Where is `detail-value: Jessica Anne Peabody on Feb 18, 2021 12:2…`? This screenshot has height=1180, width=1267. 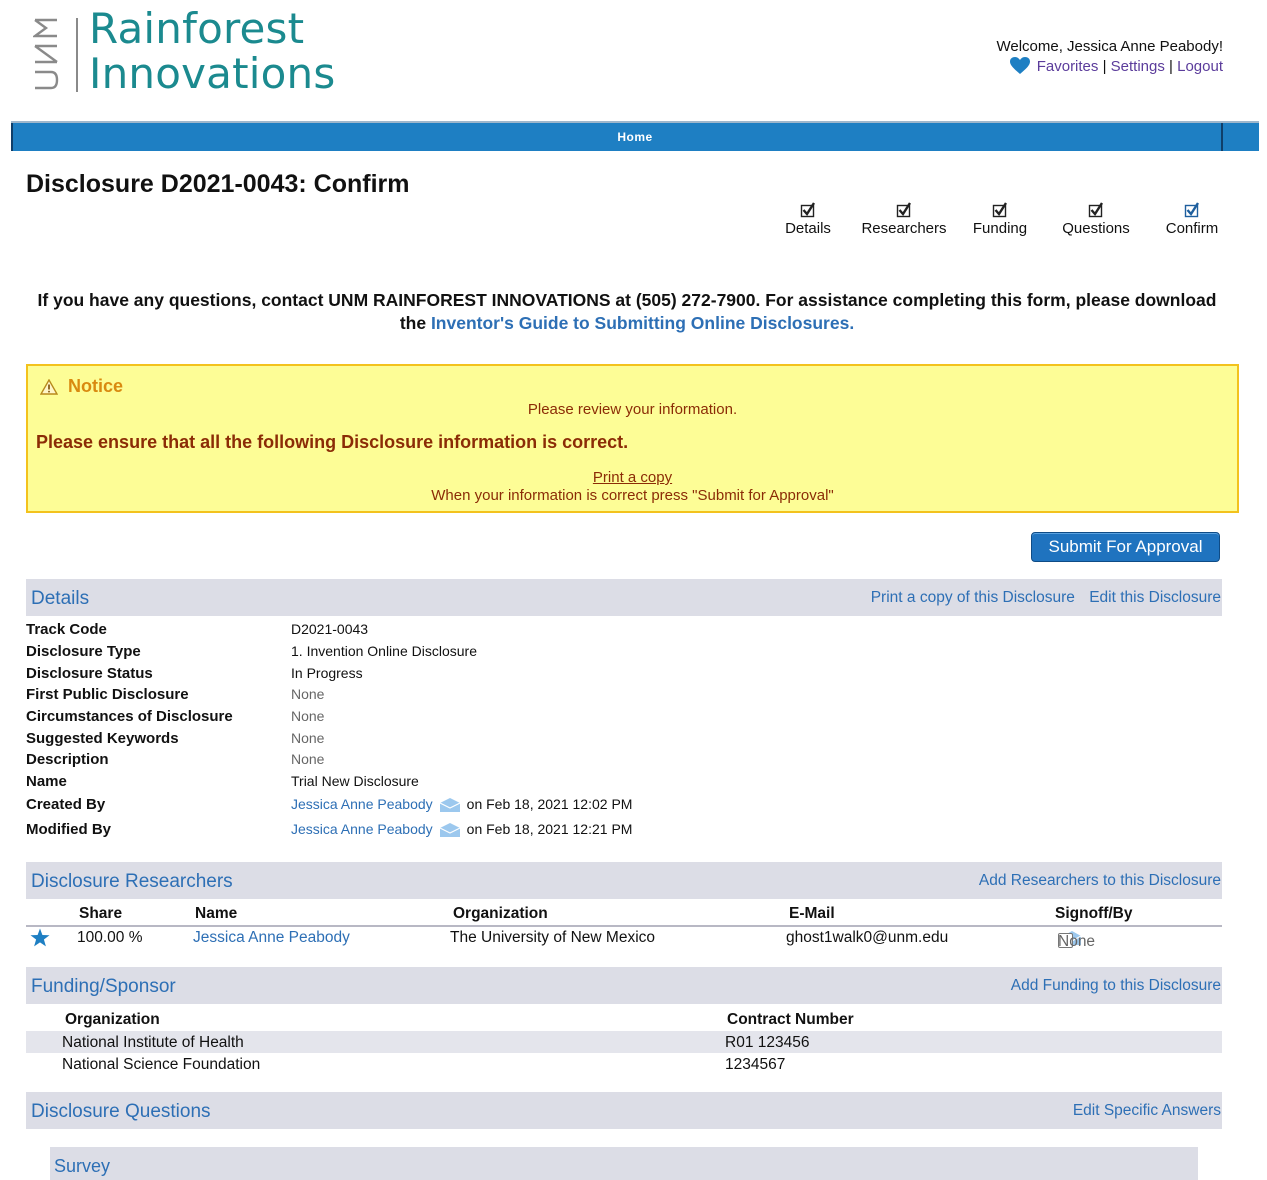 detail-value: Jessica Anne Peabody on Feb 18, 2021 12:2… is located at coordinates (461, 829).